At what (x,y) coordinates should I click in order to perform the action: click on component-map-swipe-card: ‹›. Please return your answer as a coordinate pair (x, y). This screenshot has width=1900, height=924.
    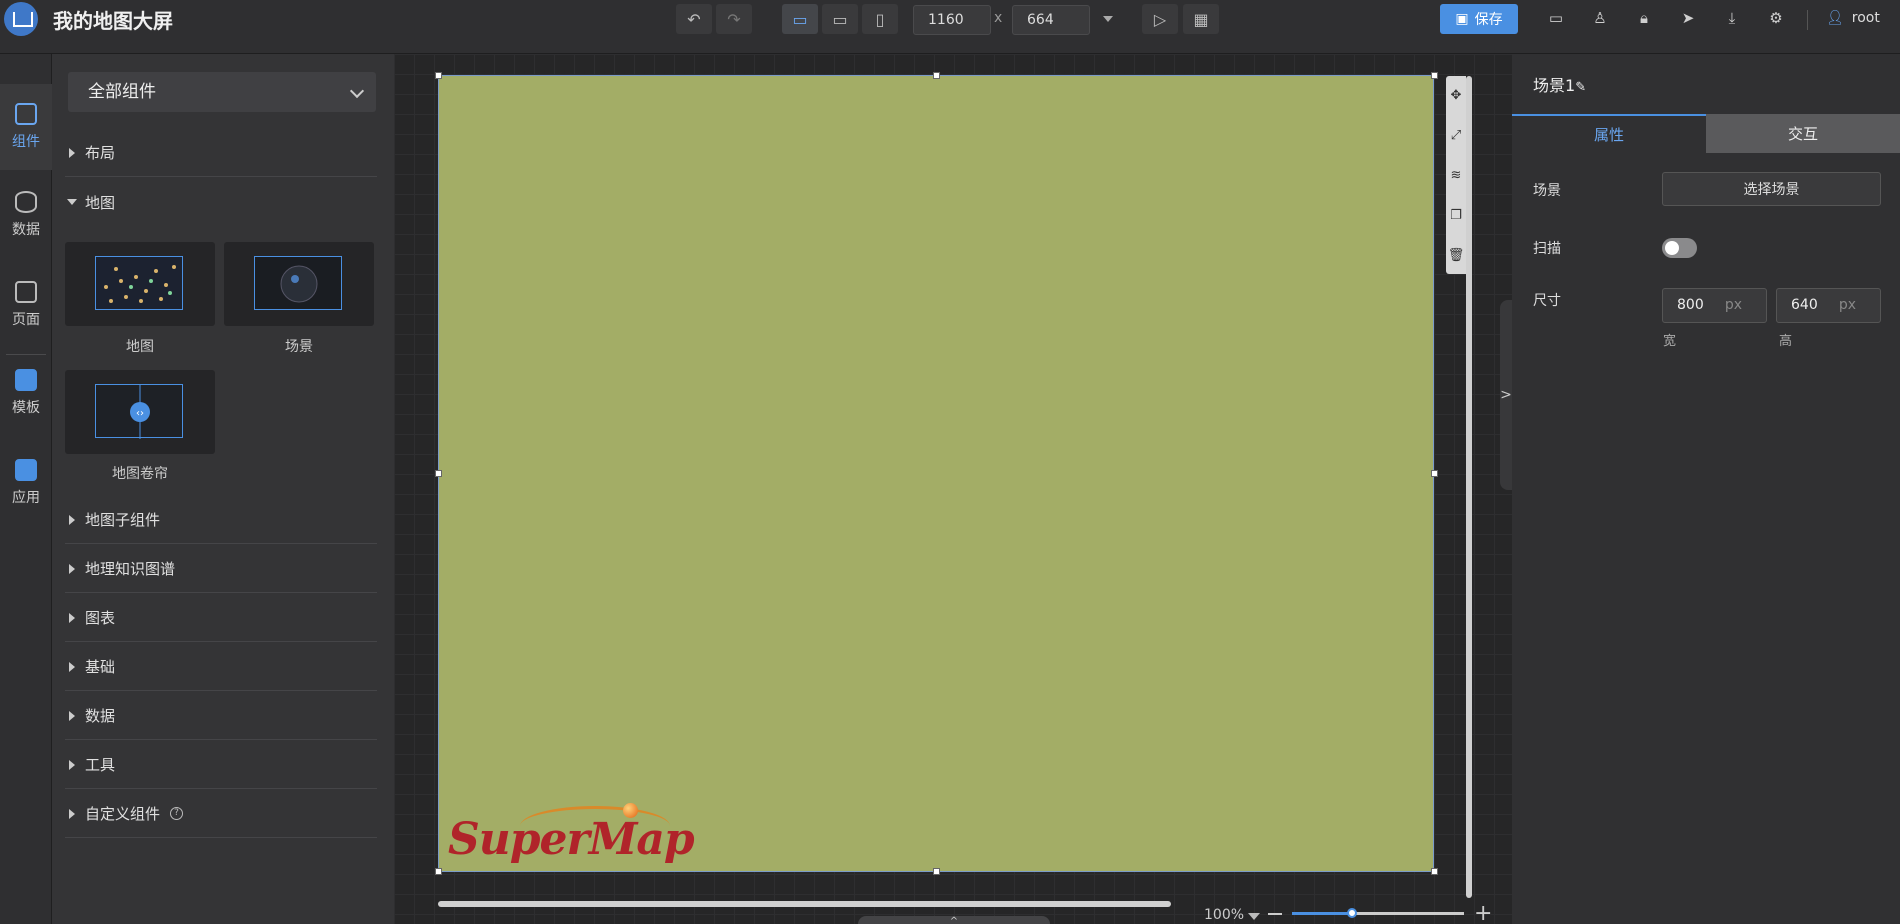
    Looking at the image, I should click on (140, 412).